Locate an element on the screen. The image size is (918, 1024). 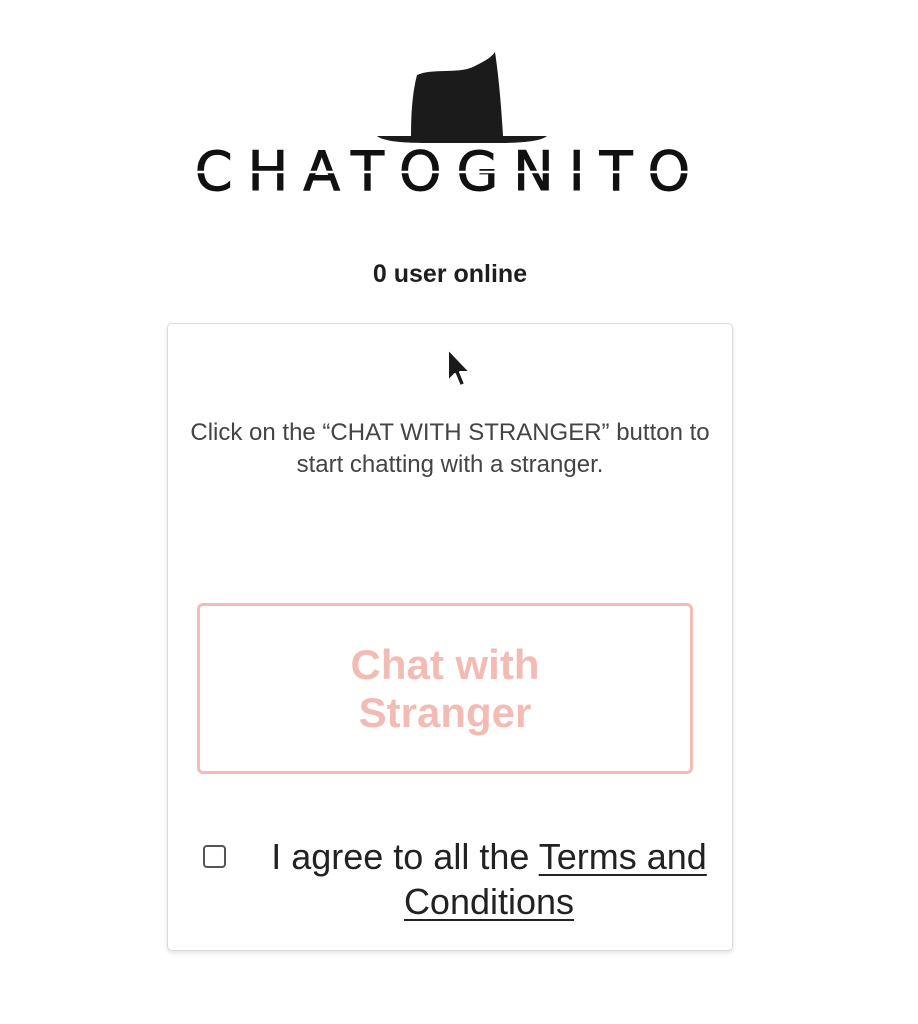
mouse-pointer-icon is located at coordinates (459, 367).